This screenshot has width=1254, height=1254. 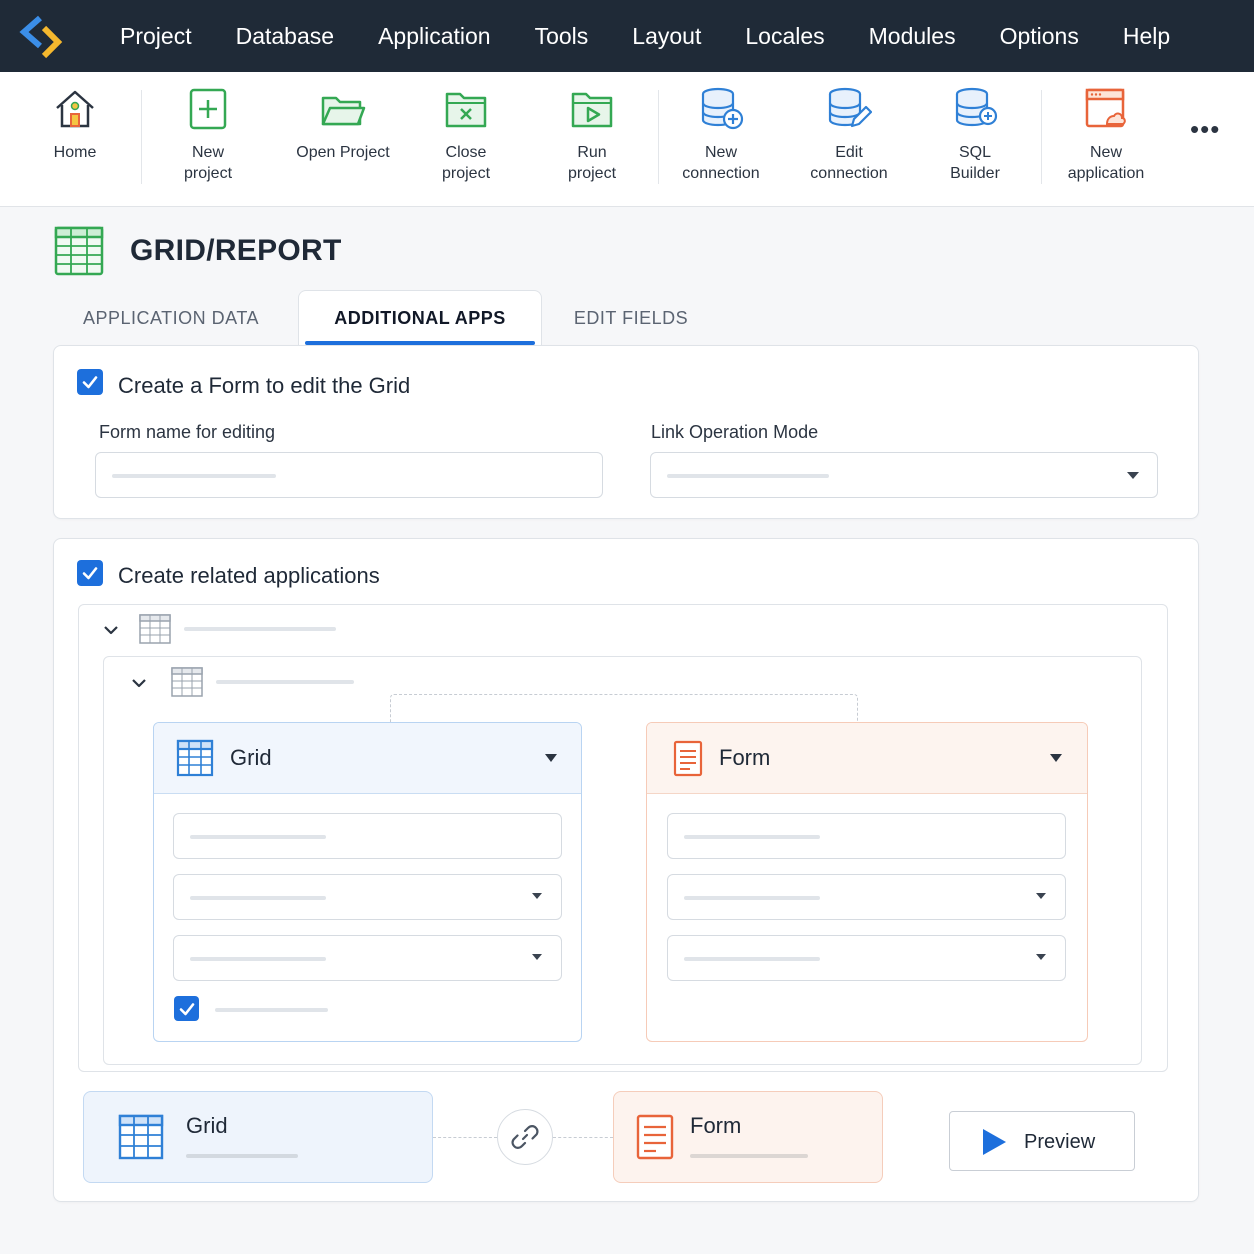 I want to click on new-application-icon, so click(x=1105, y=108).